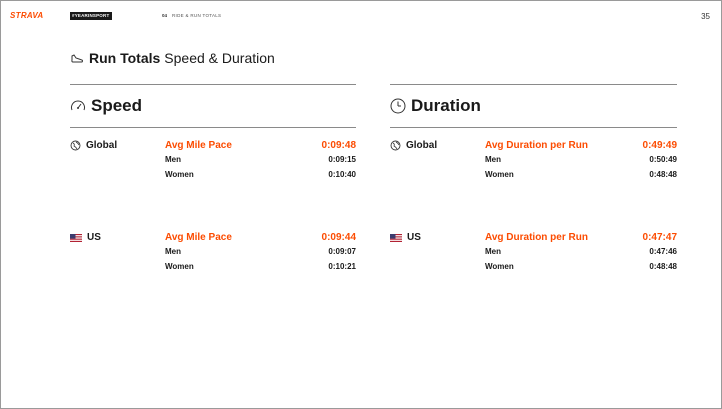 The image size is (722, 409). I want to click on section-number: 04, so click(165, 15).